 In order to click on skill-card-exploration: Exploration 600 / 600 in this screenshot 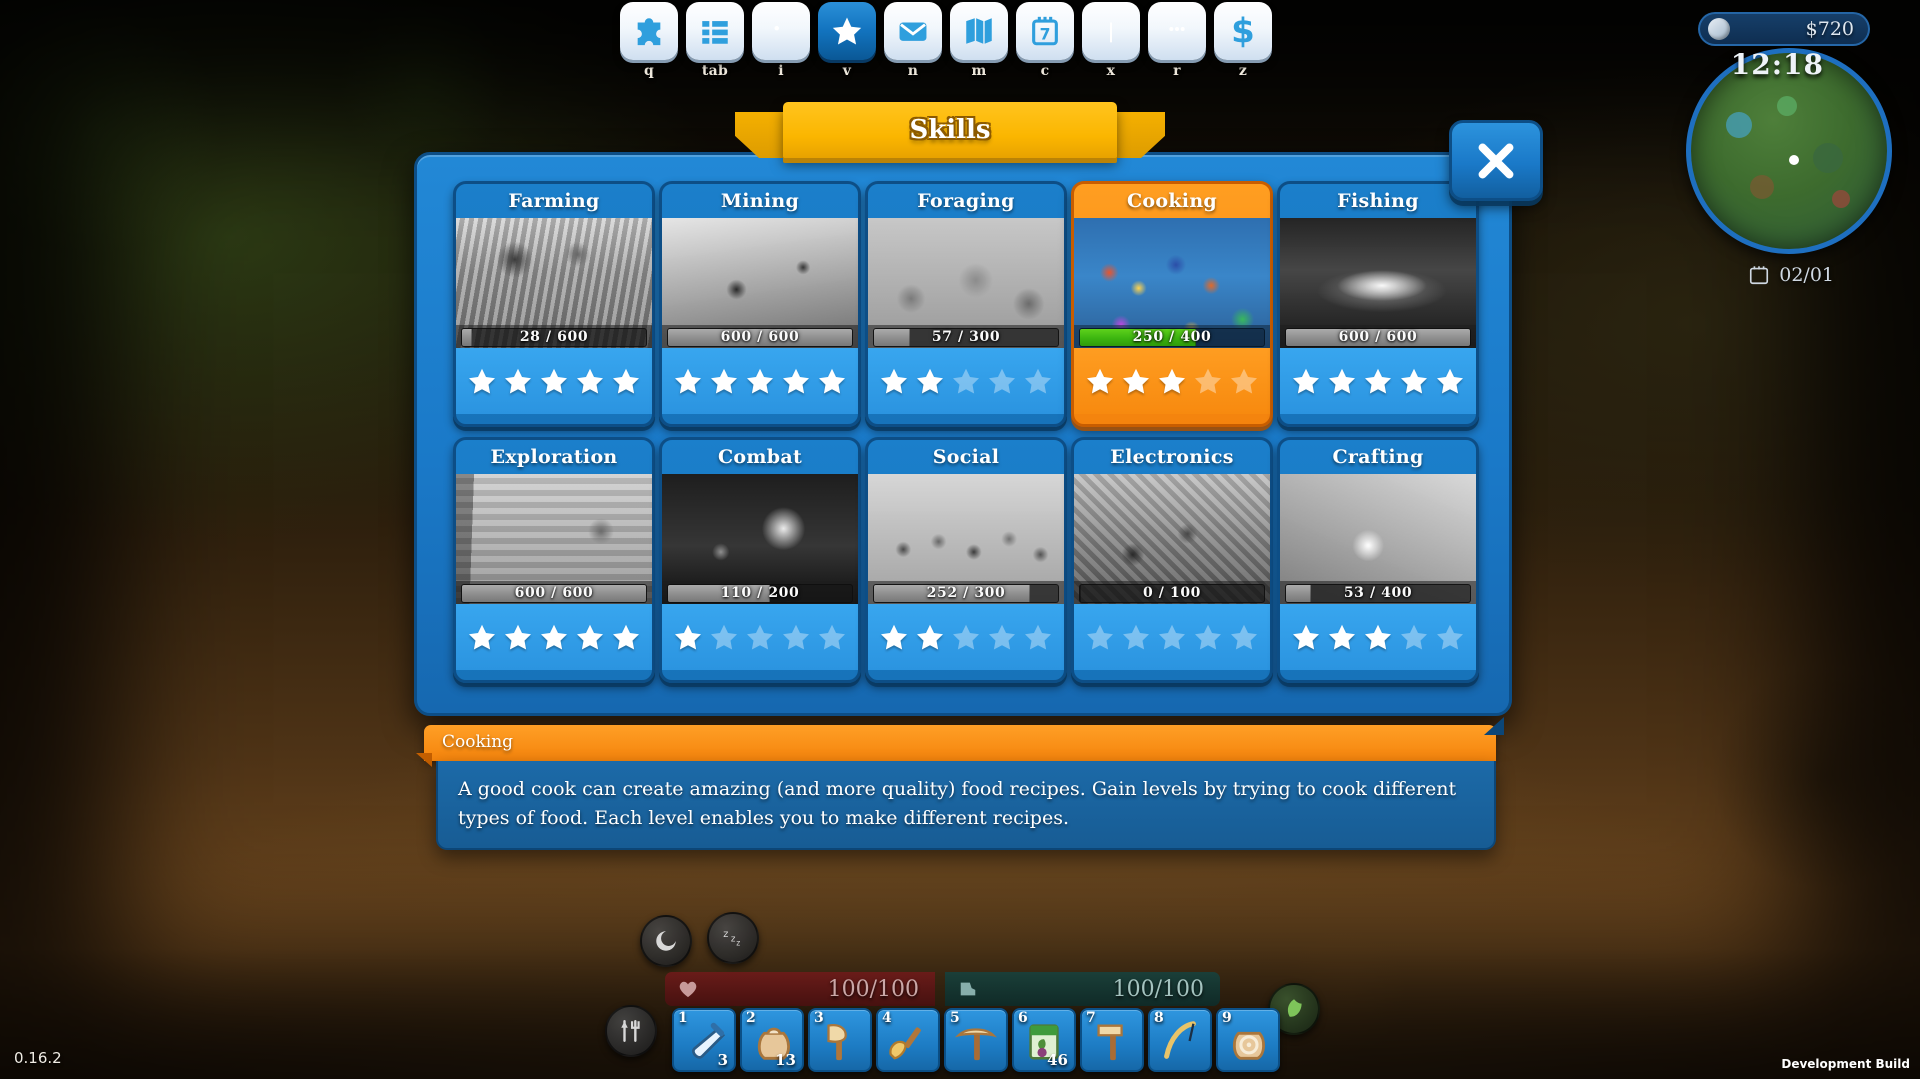, I will do `click(554, 560)`.